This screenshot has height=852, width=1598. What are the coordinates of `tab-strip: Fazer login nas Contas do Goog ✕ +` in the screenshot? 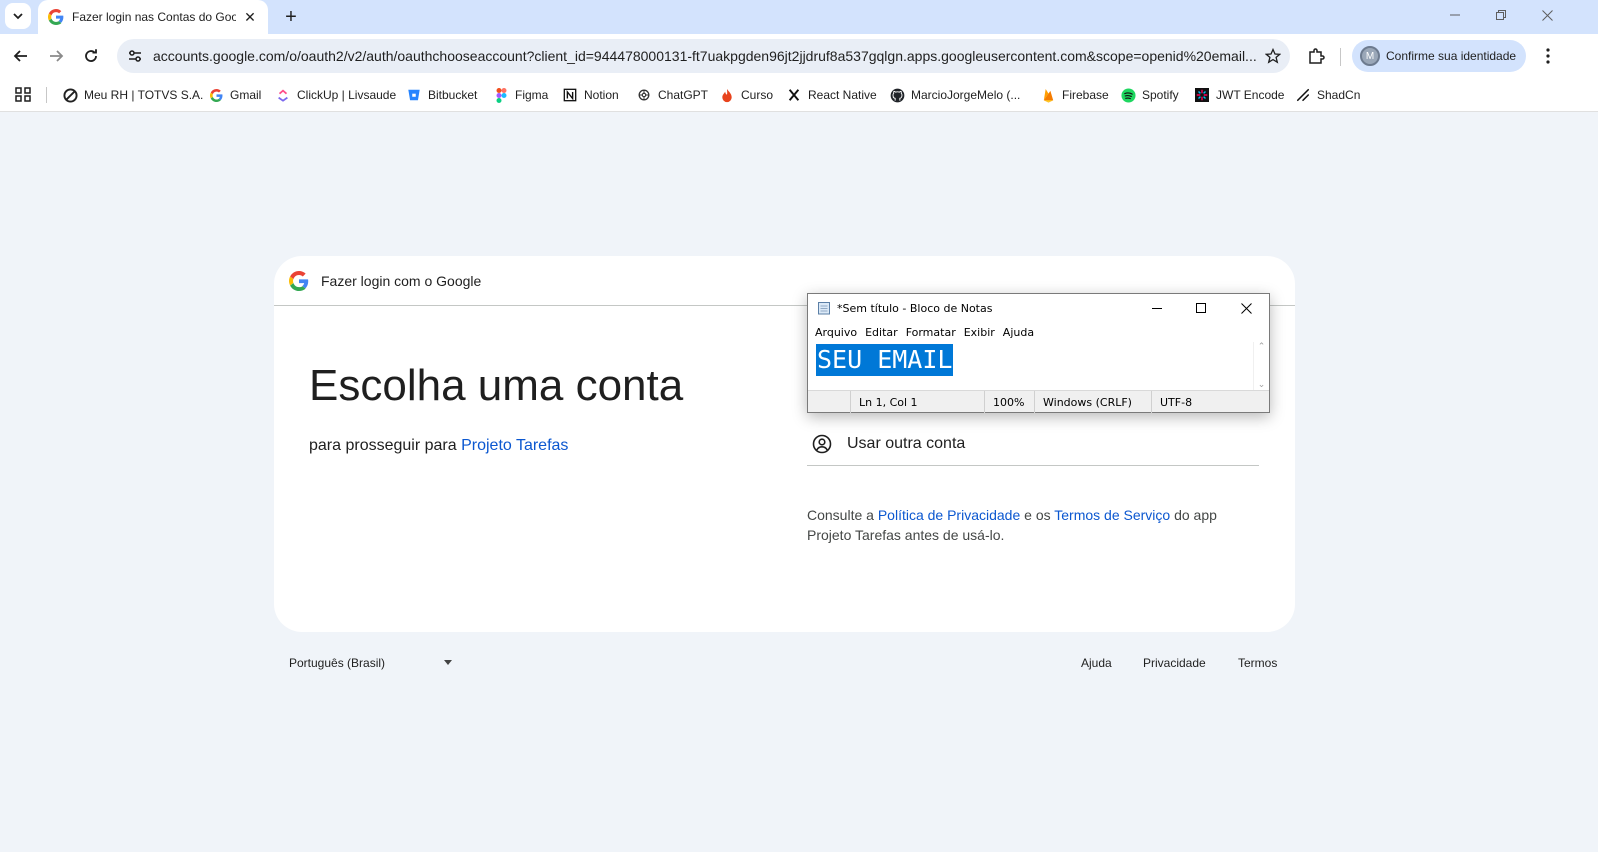 It's located at (799, 17).